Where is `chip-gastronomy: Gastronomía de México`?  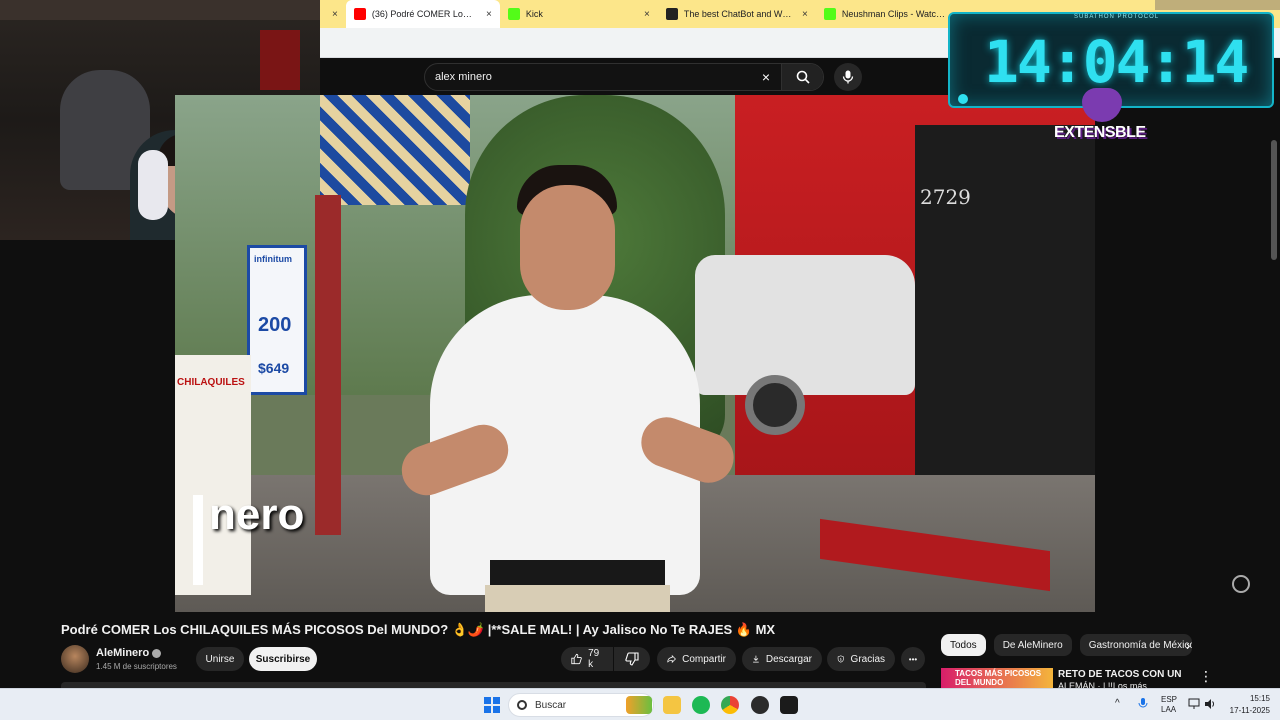 chip-gastronomy: Gastronomía de México is located at coordinates (1135, 645).